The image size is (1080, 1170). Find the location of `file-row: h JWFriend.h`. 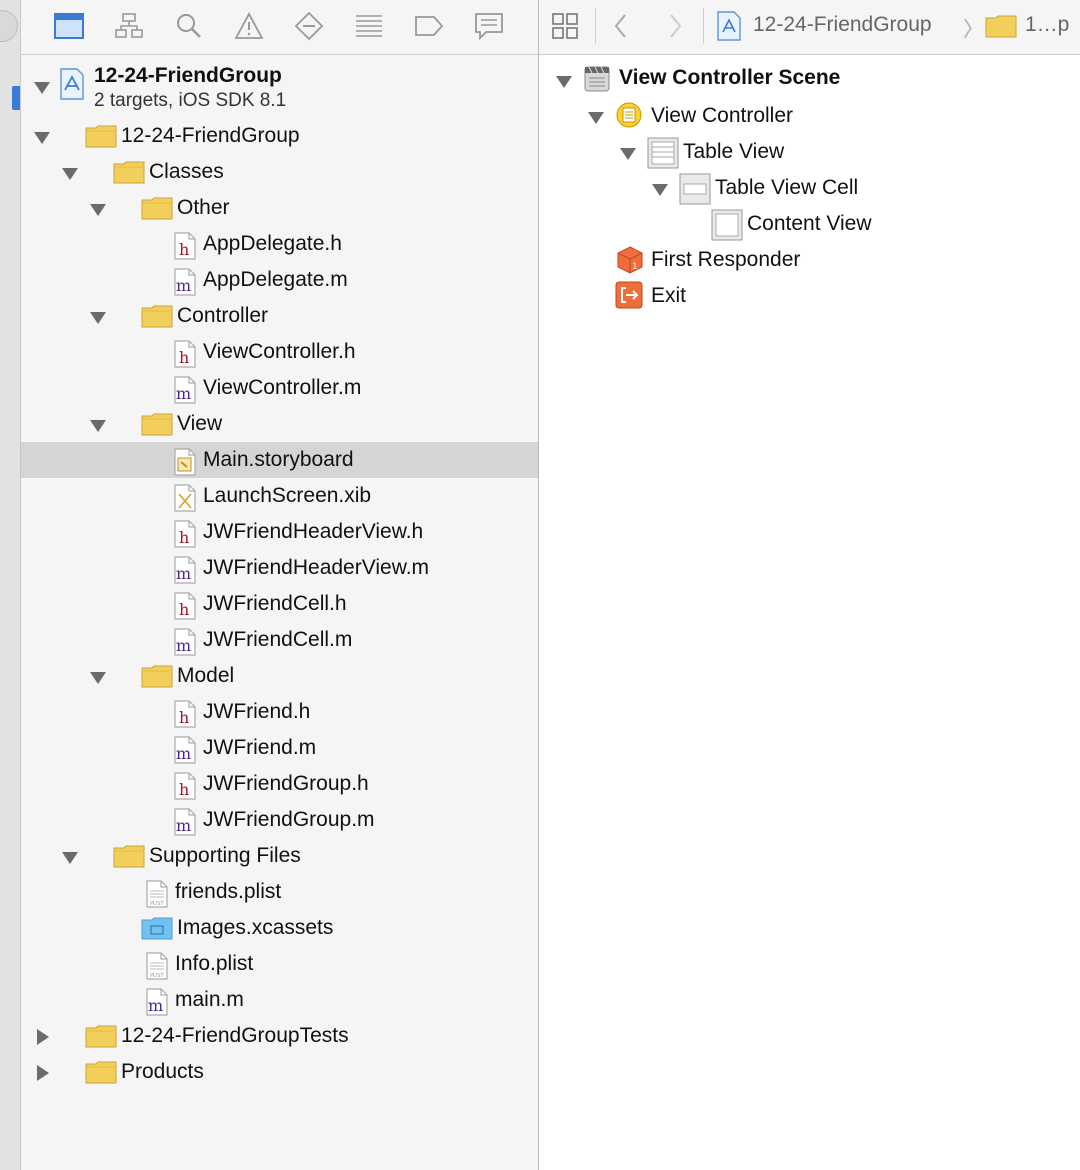

file-row: h JWFriend.h is located at coordinates (279, 712).